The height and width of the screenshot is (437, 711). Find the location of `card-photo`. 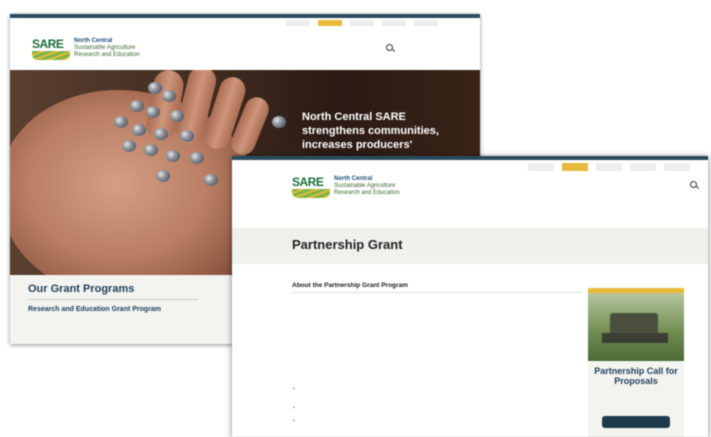

card-photo is located at coordinates (636, 327).